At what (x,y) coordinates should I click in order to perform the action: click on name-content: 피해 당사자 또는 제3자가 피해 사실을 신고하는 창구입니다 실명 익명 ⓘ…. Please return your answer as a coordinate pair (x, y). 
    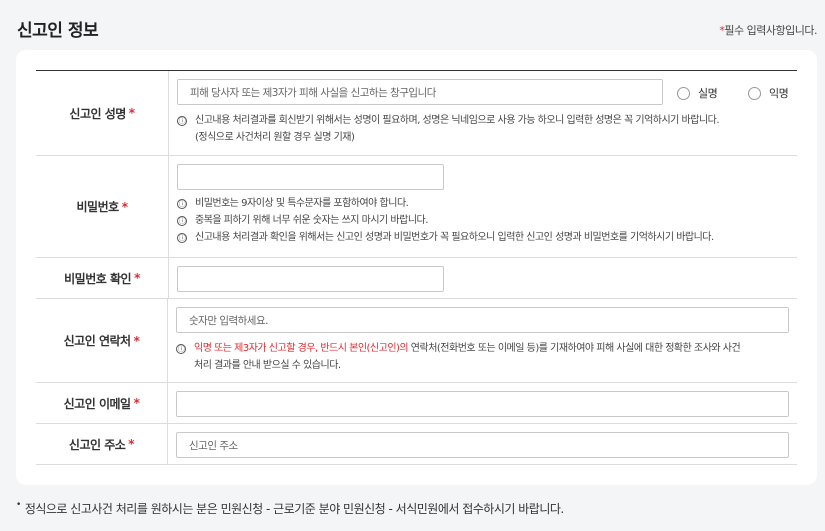
    Looking at the image, I should click on (483, 113).